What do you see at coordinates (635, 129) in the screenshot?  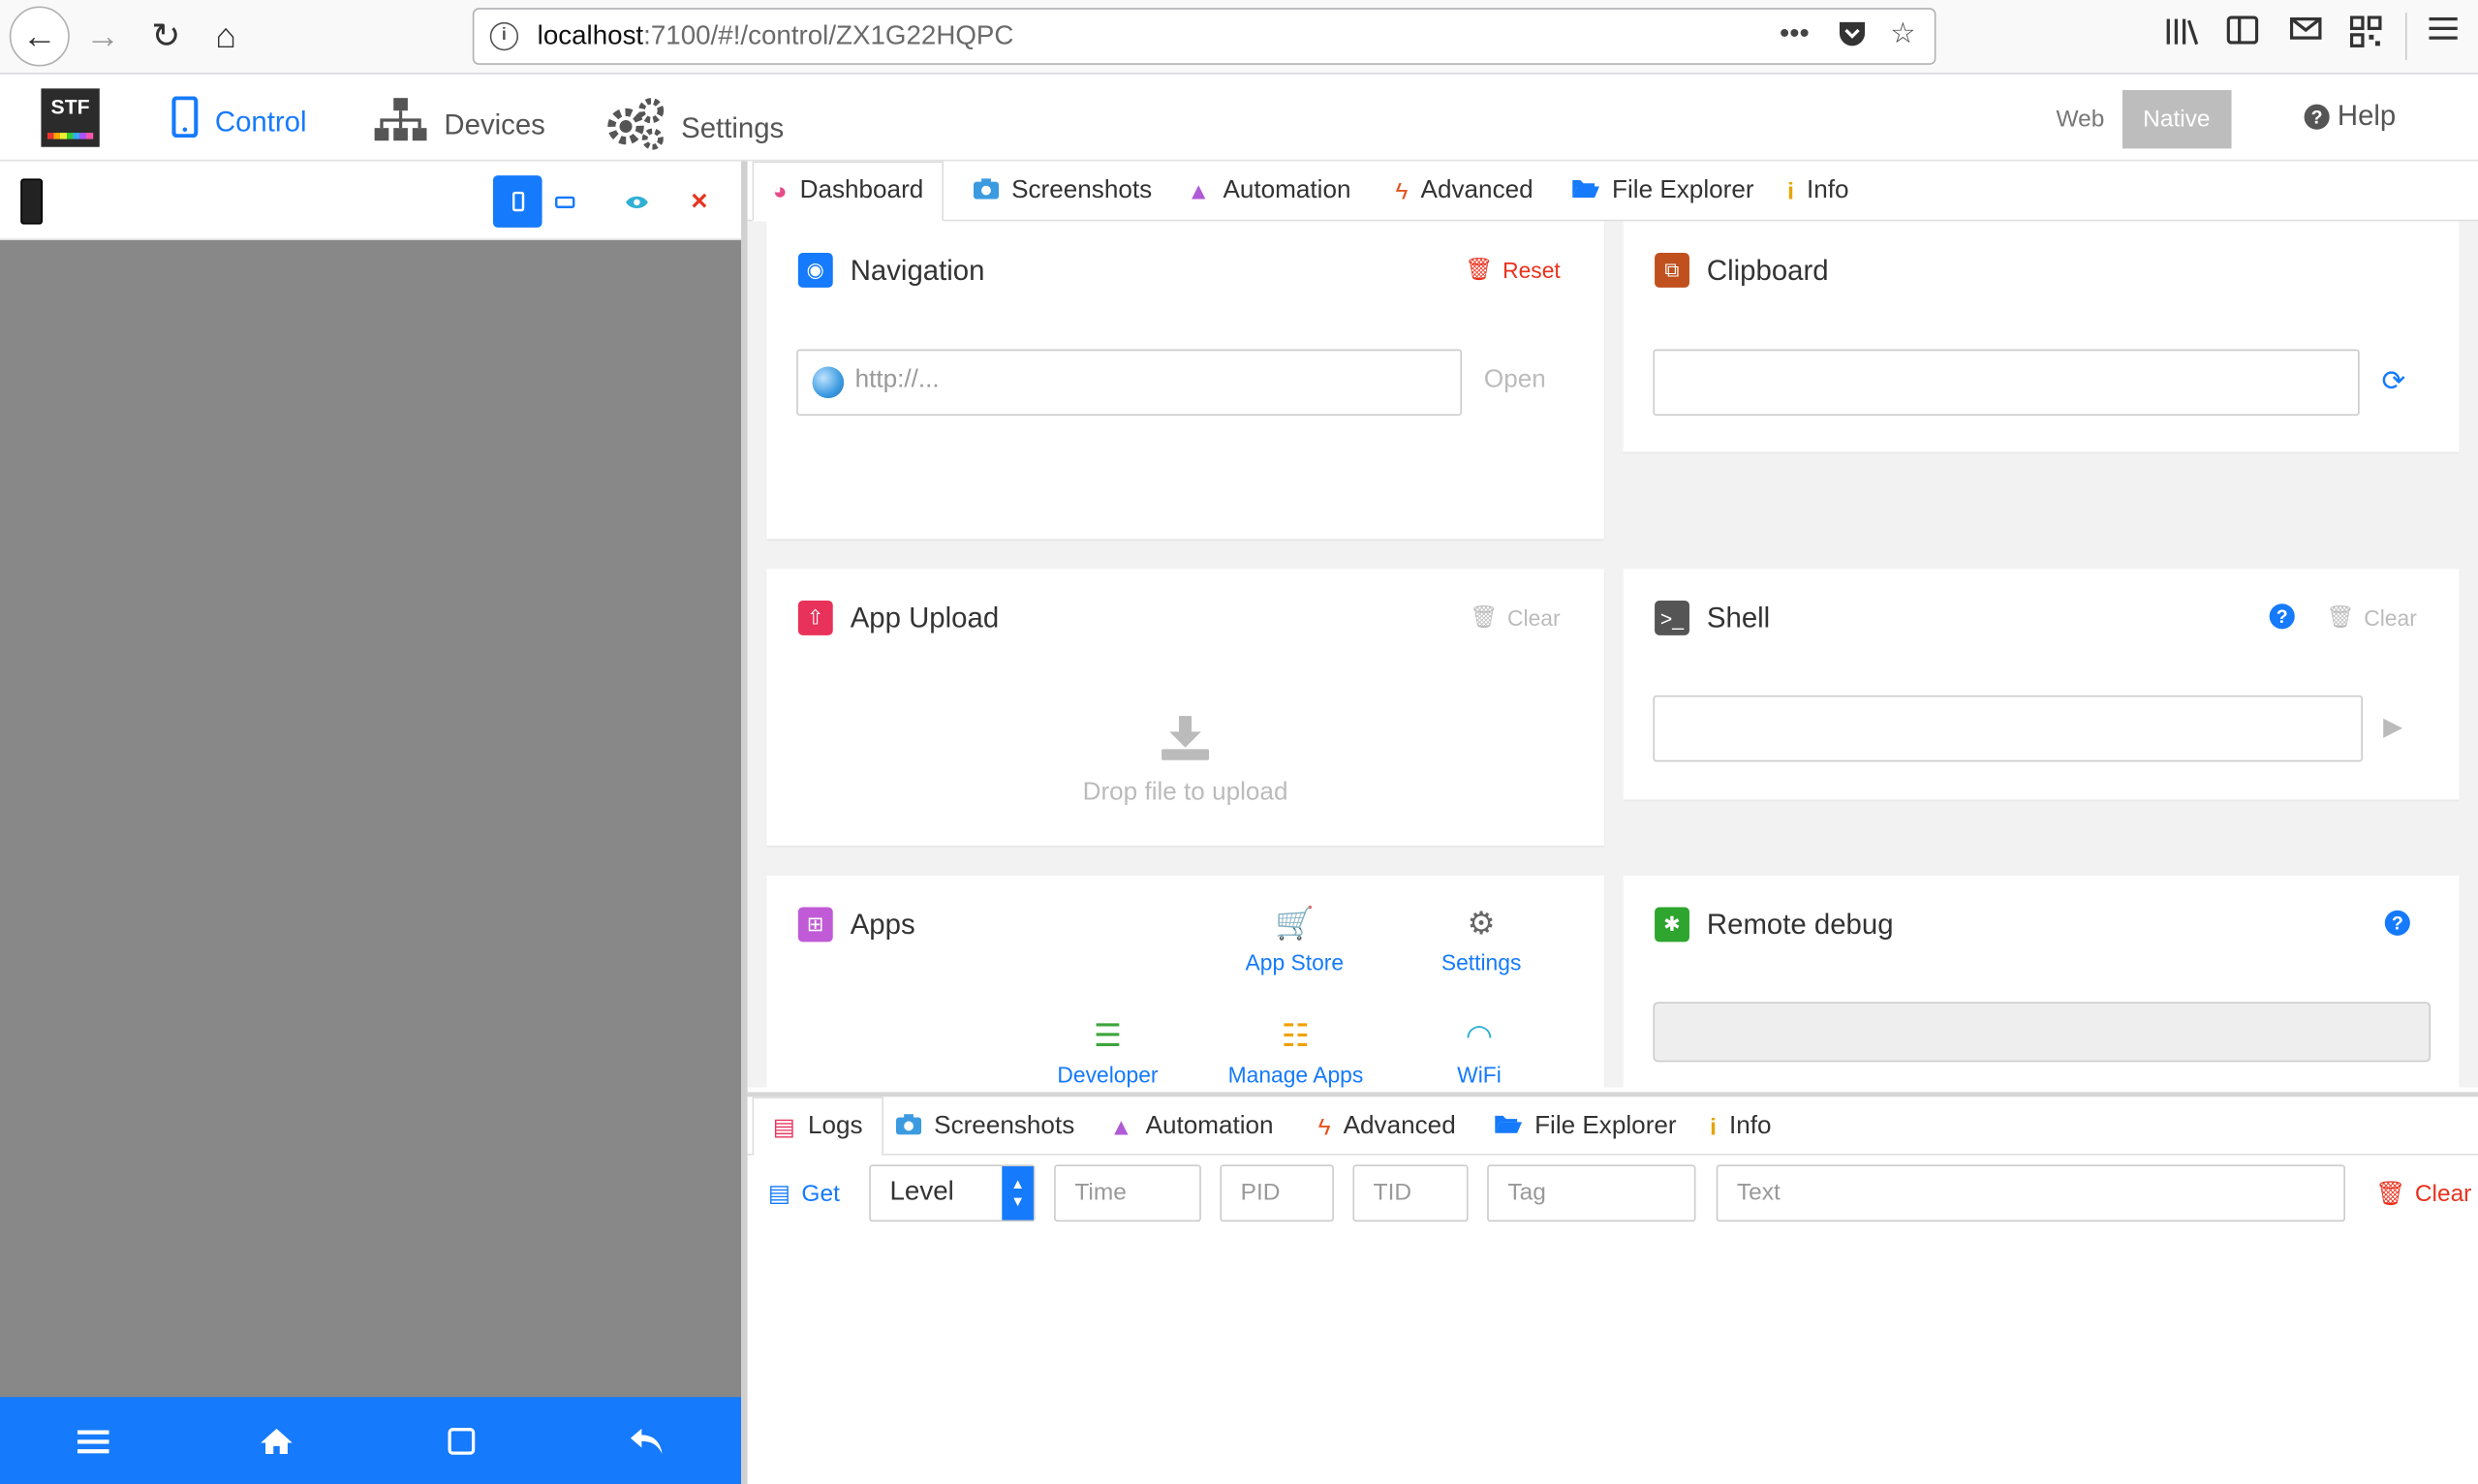 I see `gears-icon` at bounding box center [635, 129].